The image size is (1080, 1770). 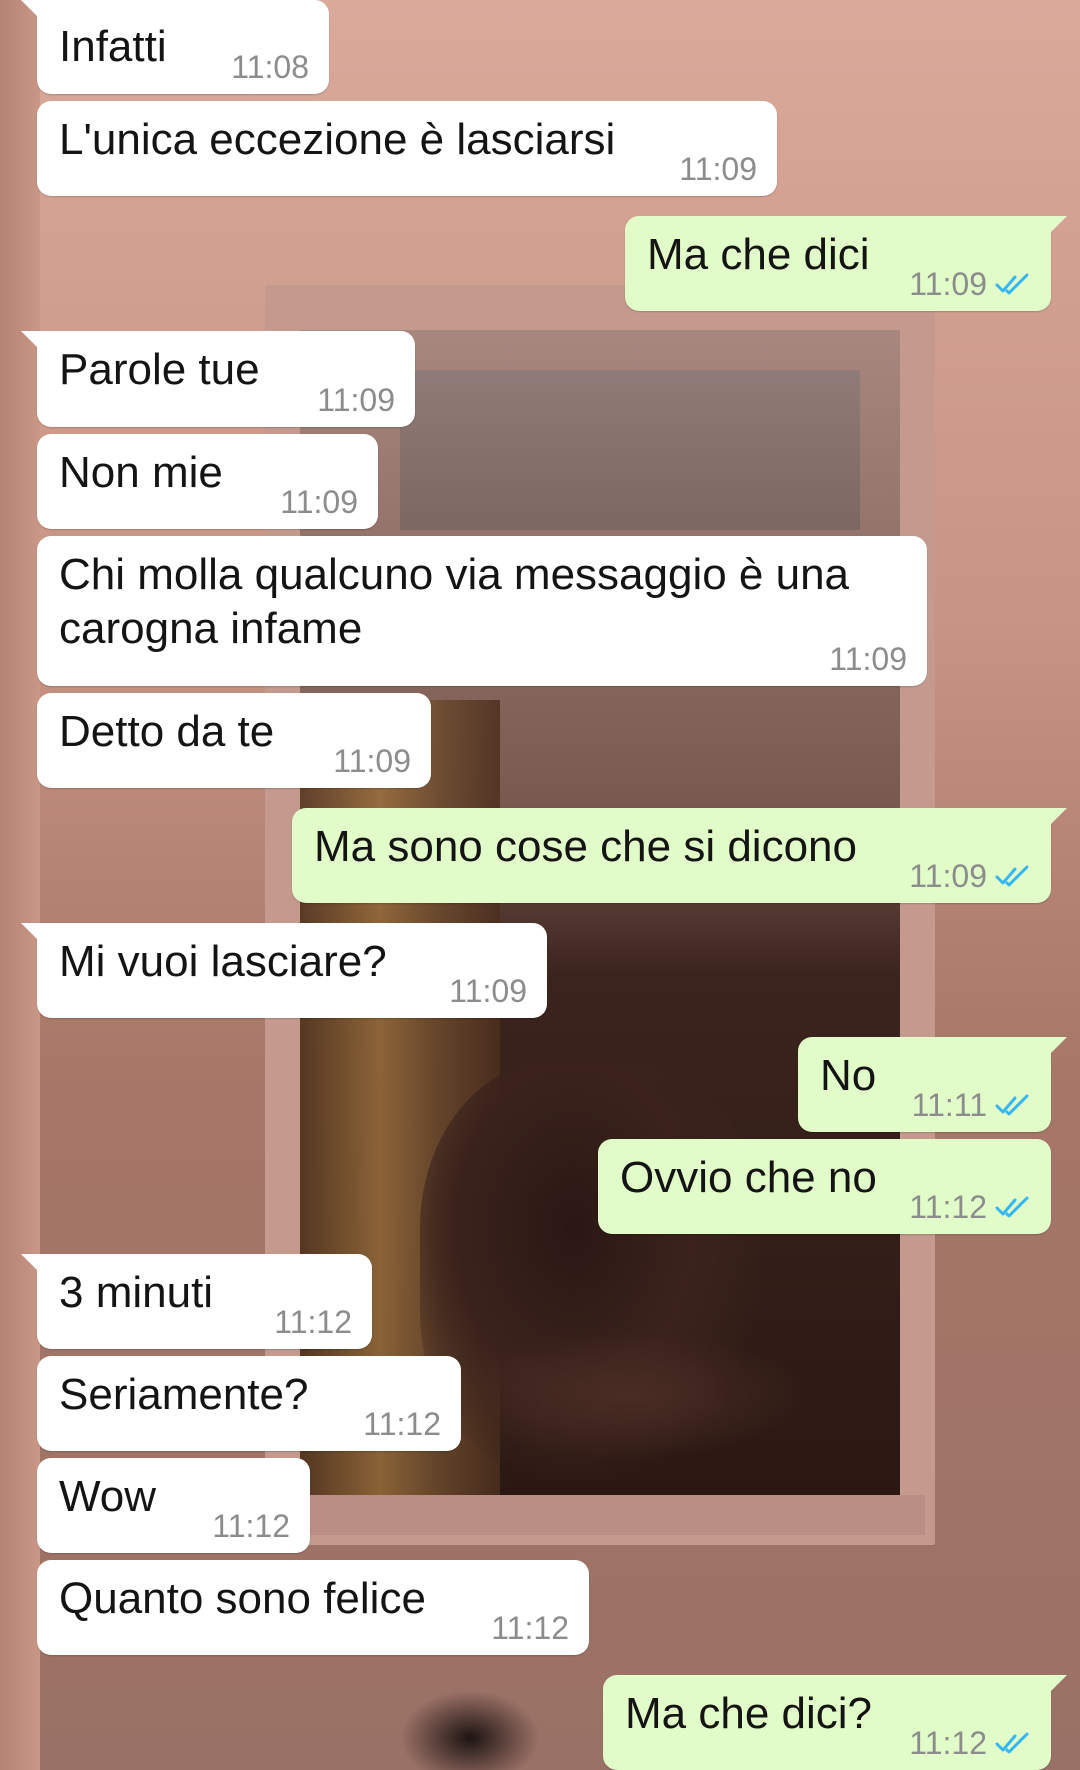 I want to click on outgoing-message: Ma che dici? 11:12, so click(x=835, y=1722).